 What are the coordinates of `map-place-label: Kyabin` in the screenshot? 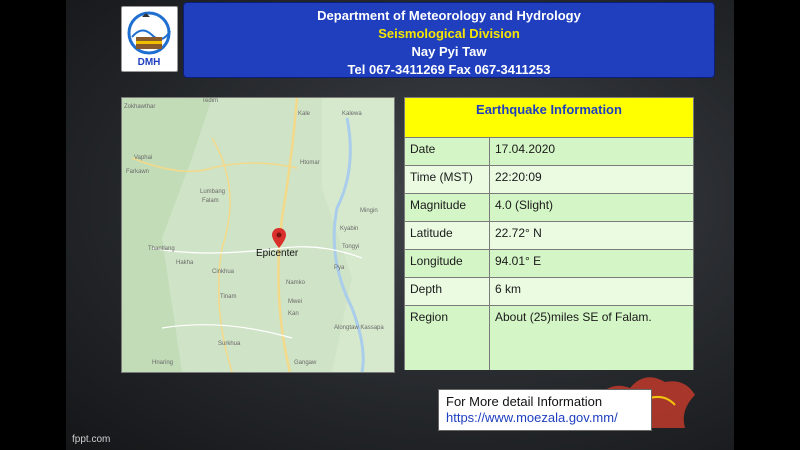 It's located at (349, 229).